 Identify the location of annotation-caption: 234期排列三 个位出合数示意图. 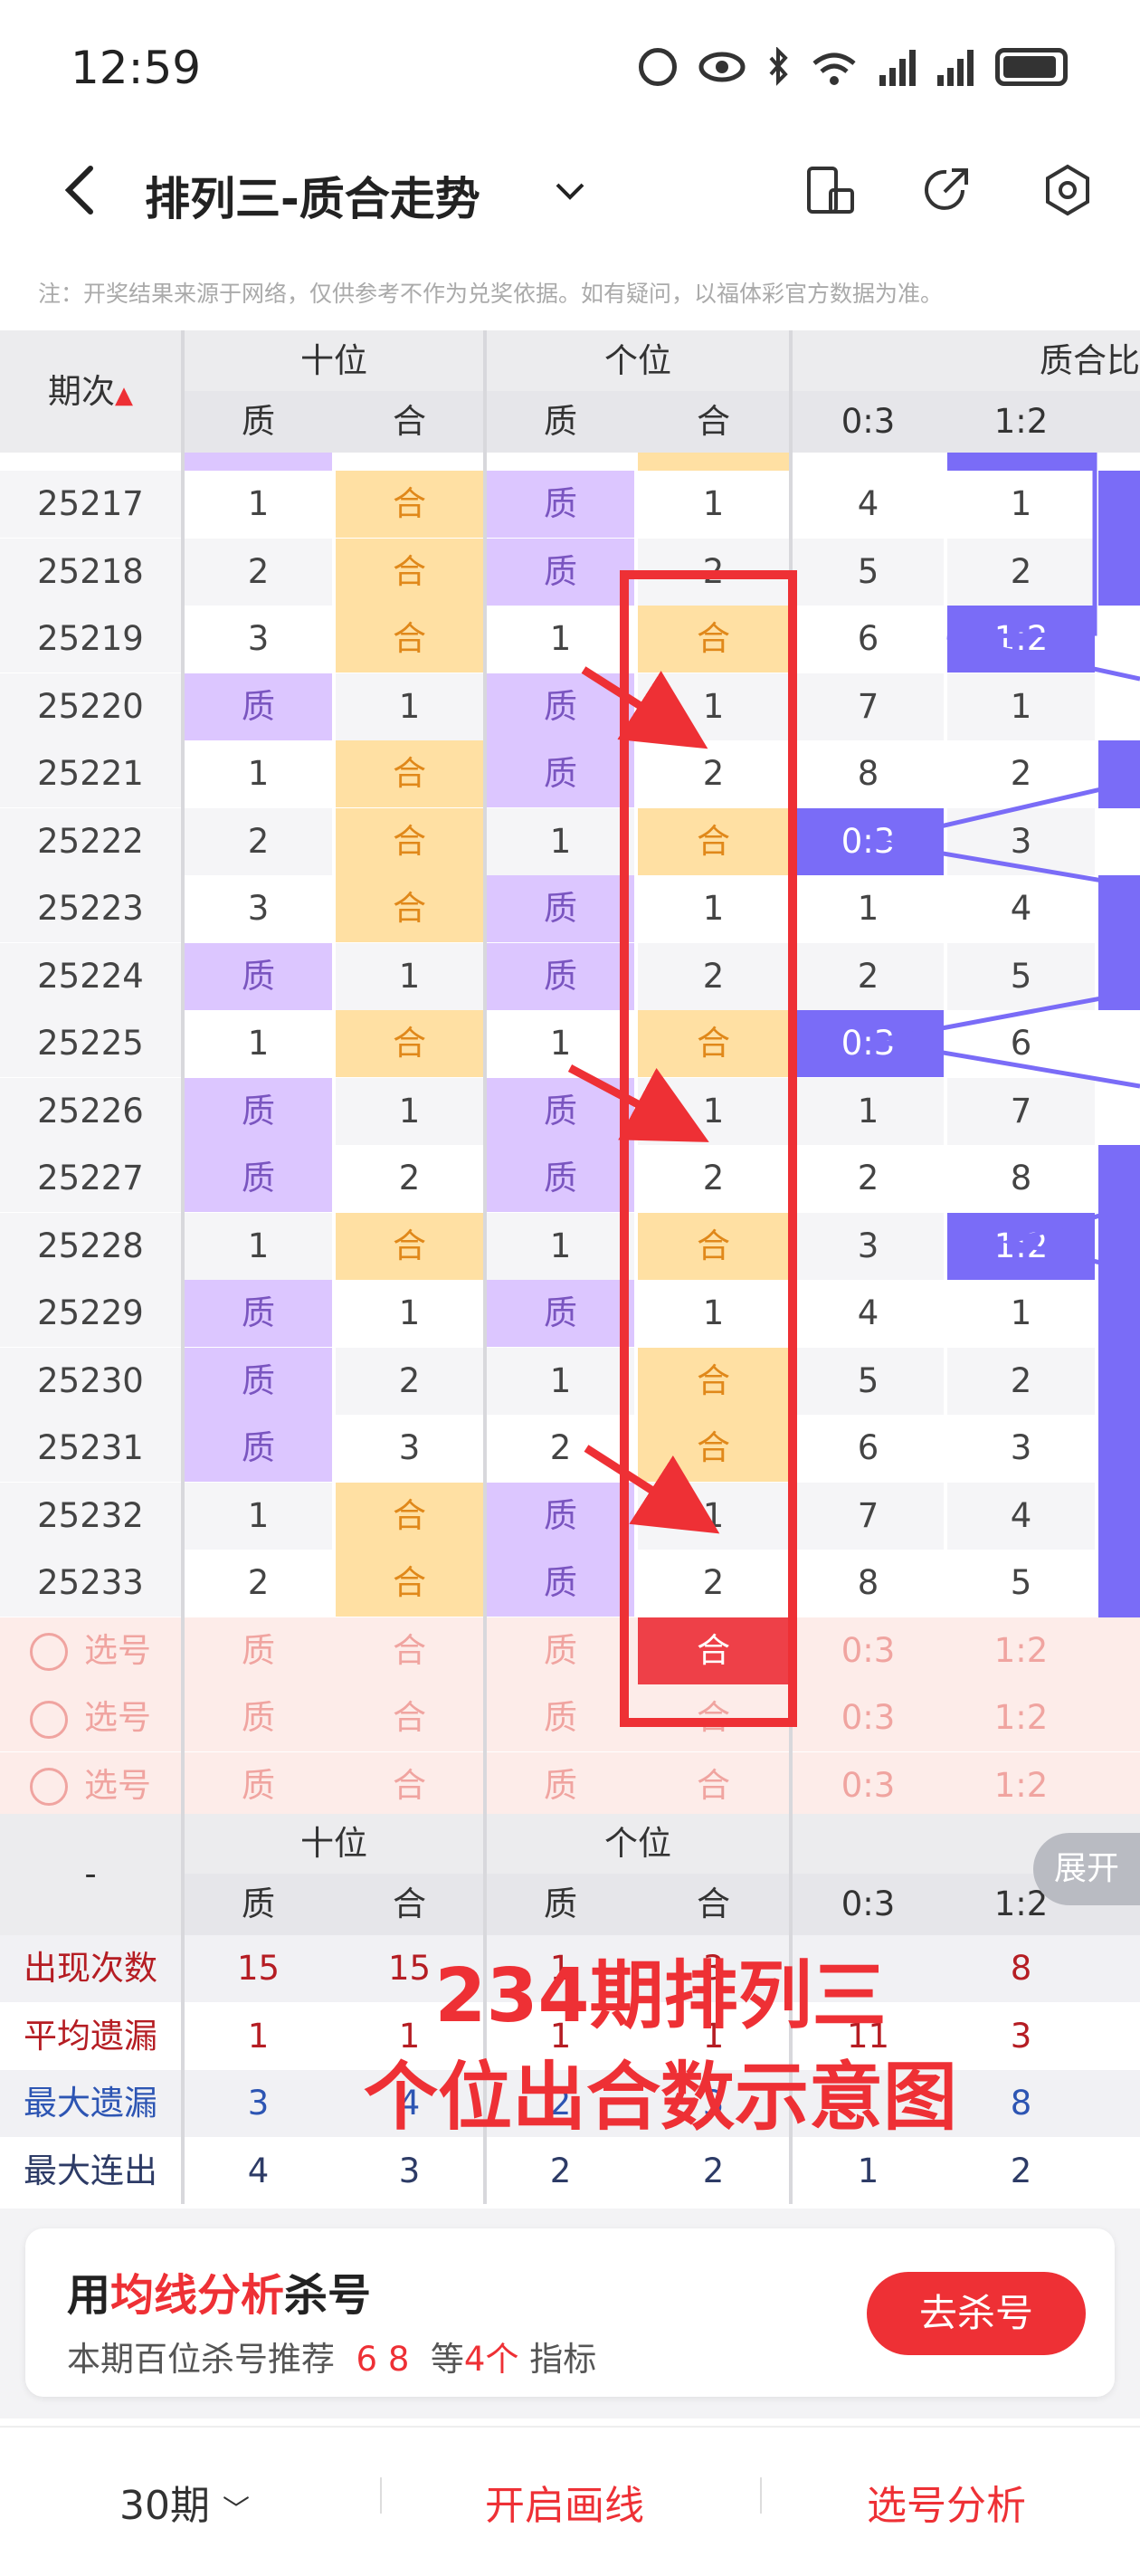
(661, 2048).